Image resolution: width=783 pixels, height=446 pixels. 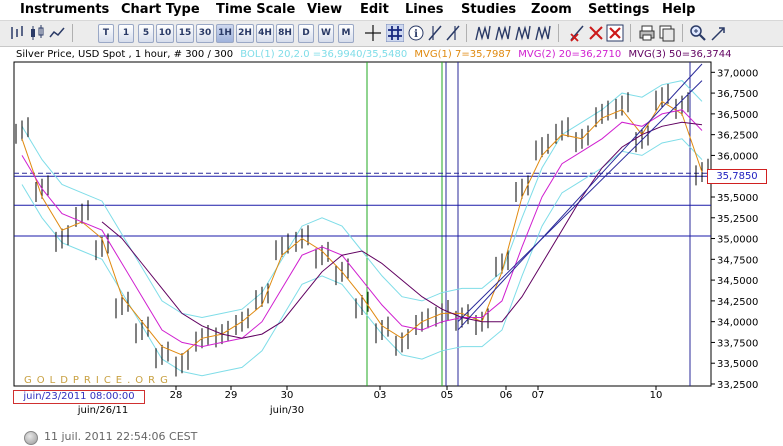 I want to click on x-tick-label: 07, so click(x=538, y=395).